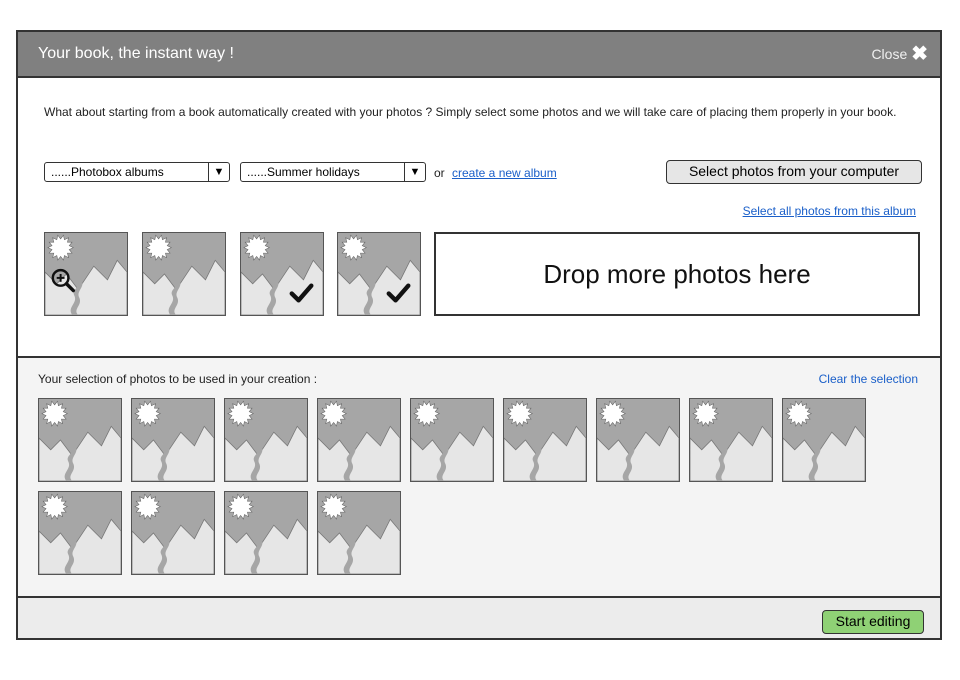  I want to click on close-button: Close ✖, so click(899, 54).